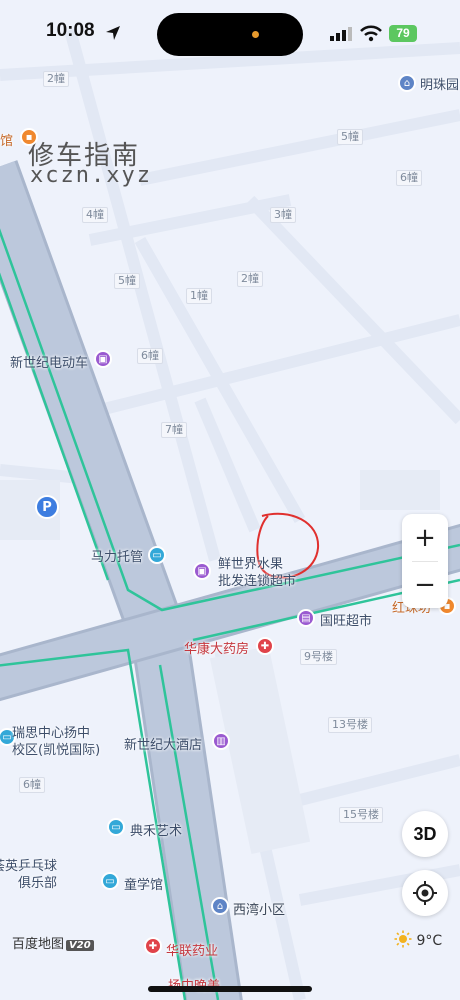 The image size is (460, 1000). I want to click on crosshair-icon, so click(425, 893).